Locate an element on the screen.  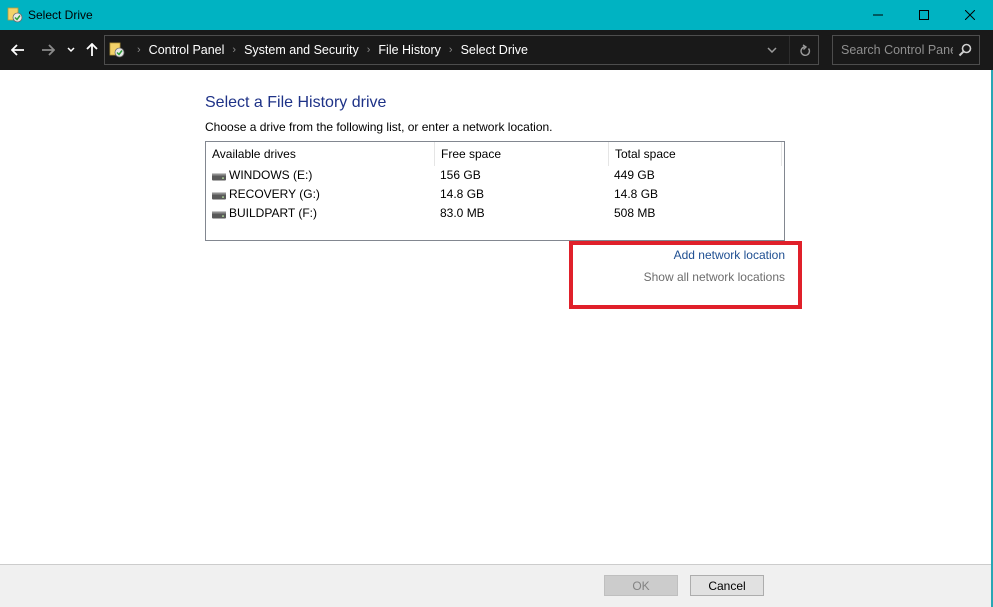
search-box is located at coordinates (906, 50).